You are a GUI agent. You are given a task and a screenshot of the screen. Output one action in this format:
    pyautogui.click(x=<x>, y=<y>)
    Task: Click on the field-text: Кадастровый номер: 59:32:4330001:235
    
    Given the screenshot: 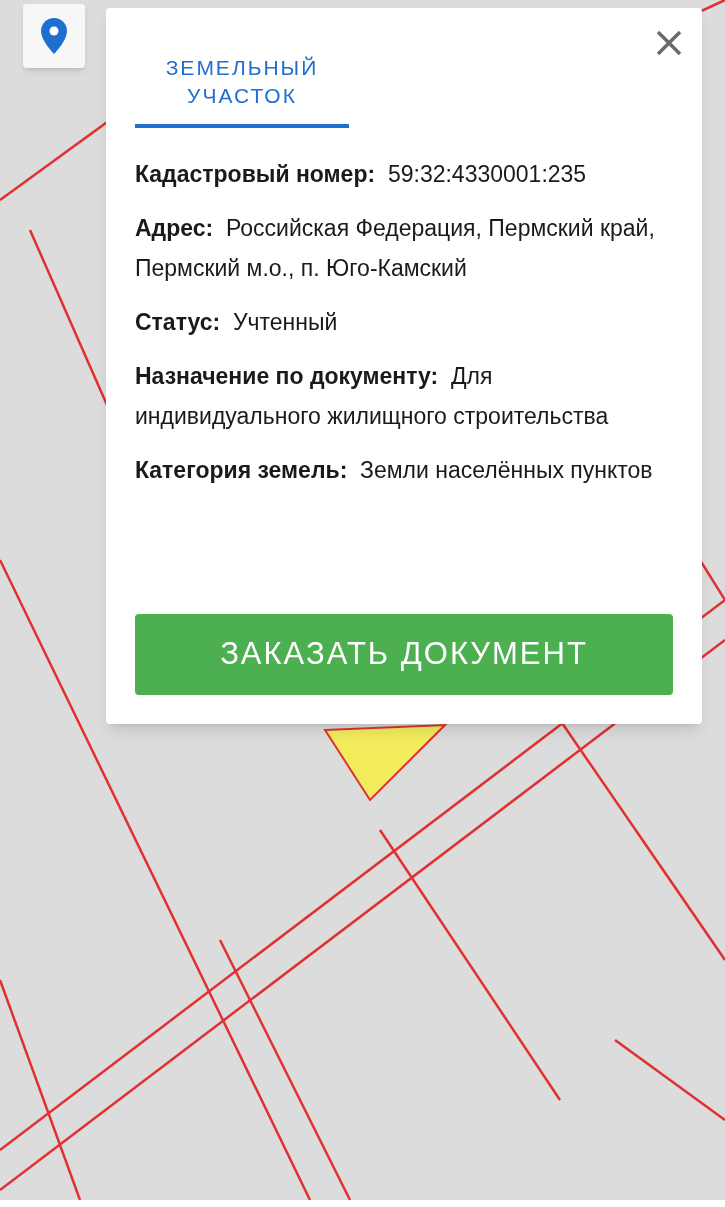 What is the action you would take?
    pyautogui.click(x=361, y=174)
    